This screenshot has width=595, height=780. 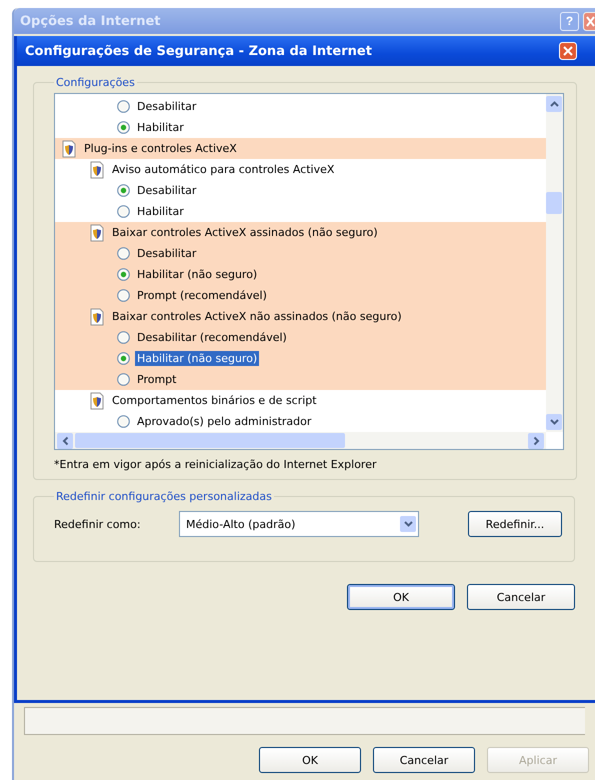 I want to click on dialog-button: OK, so click(x=401, y=597).